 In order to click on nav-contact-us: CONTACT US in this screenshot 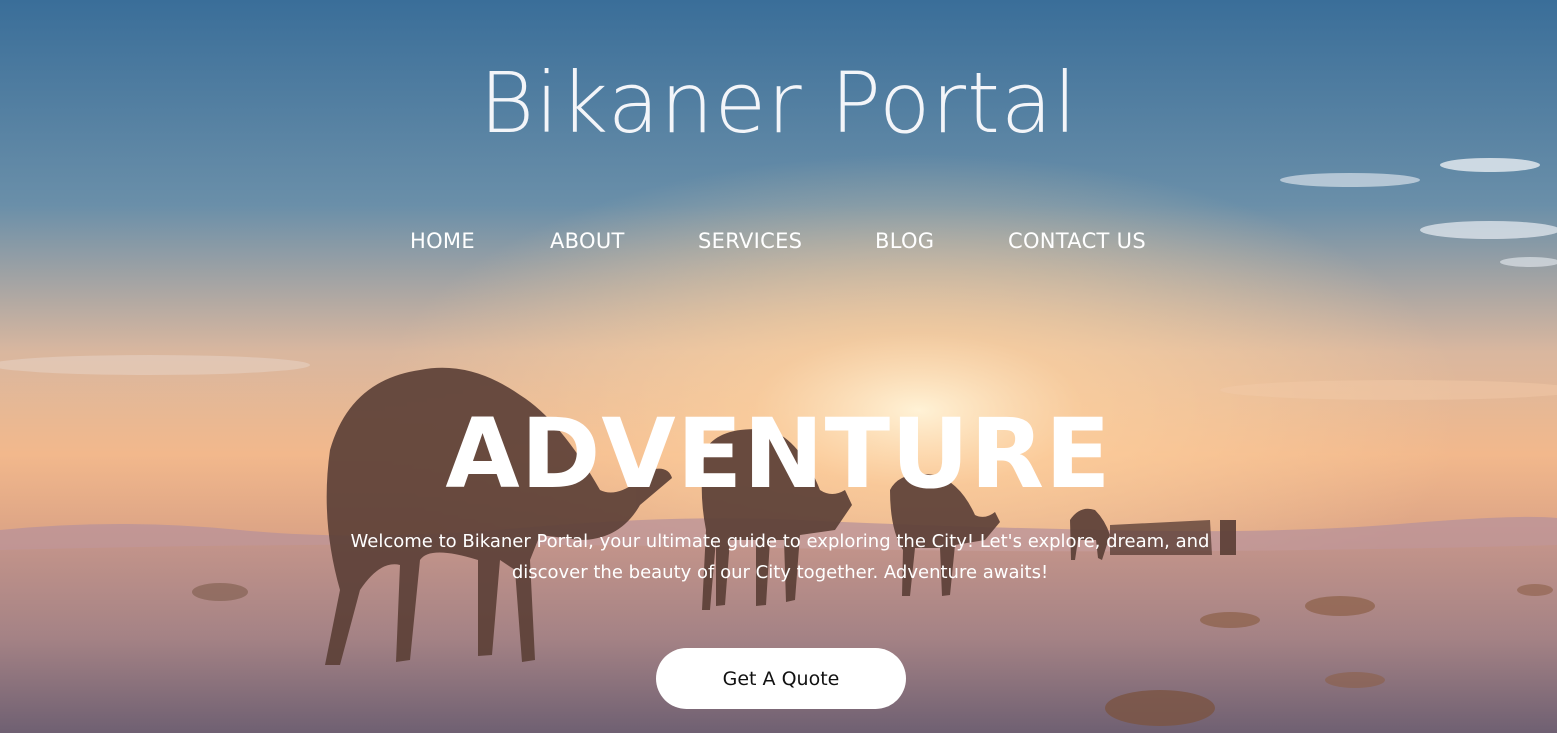, I will do `click(1077, 241)`.